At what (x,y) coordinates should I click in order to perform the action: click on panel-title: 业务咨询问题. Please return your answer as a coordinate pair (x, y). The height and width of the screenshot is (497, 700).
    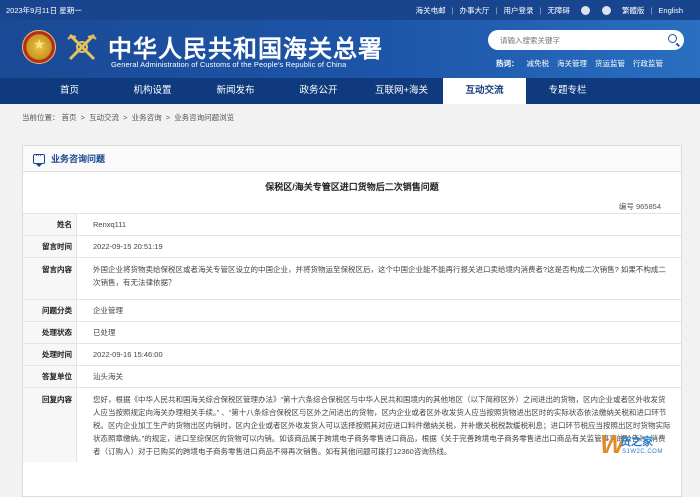
    Looking at the image, I should click on (78, 159).